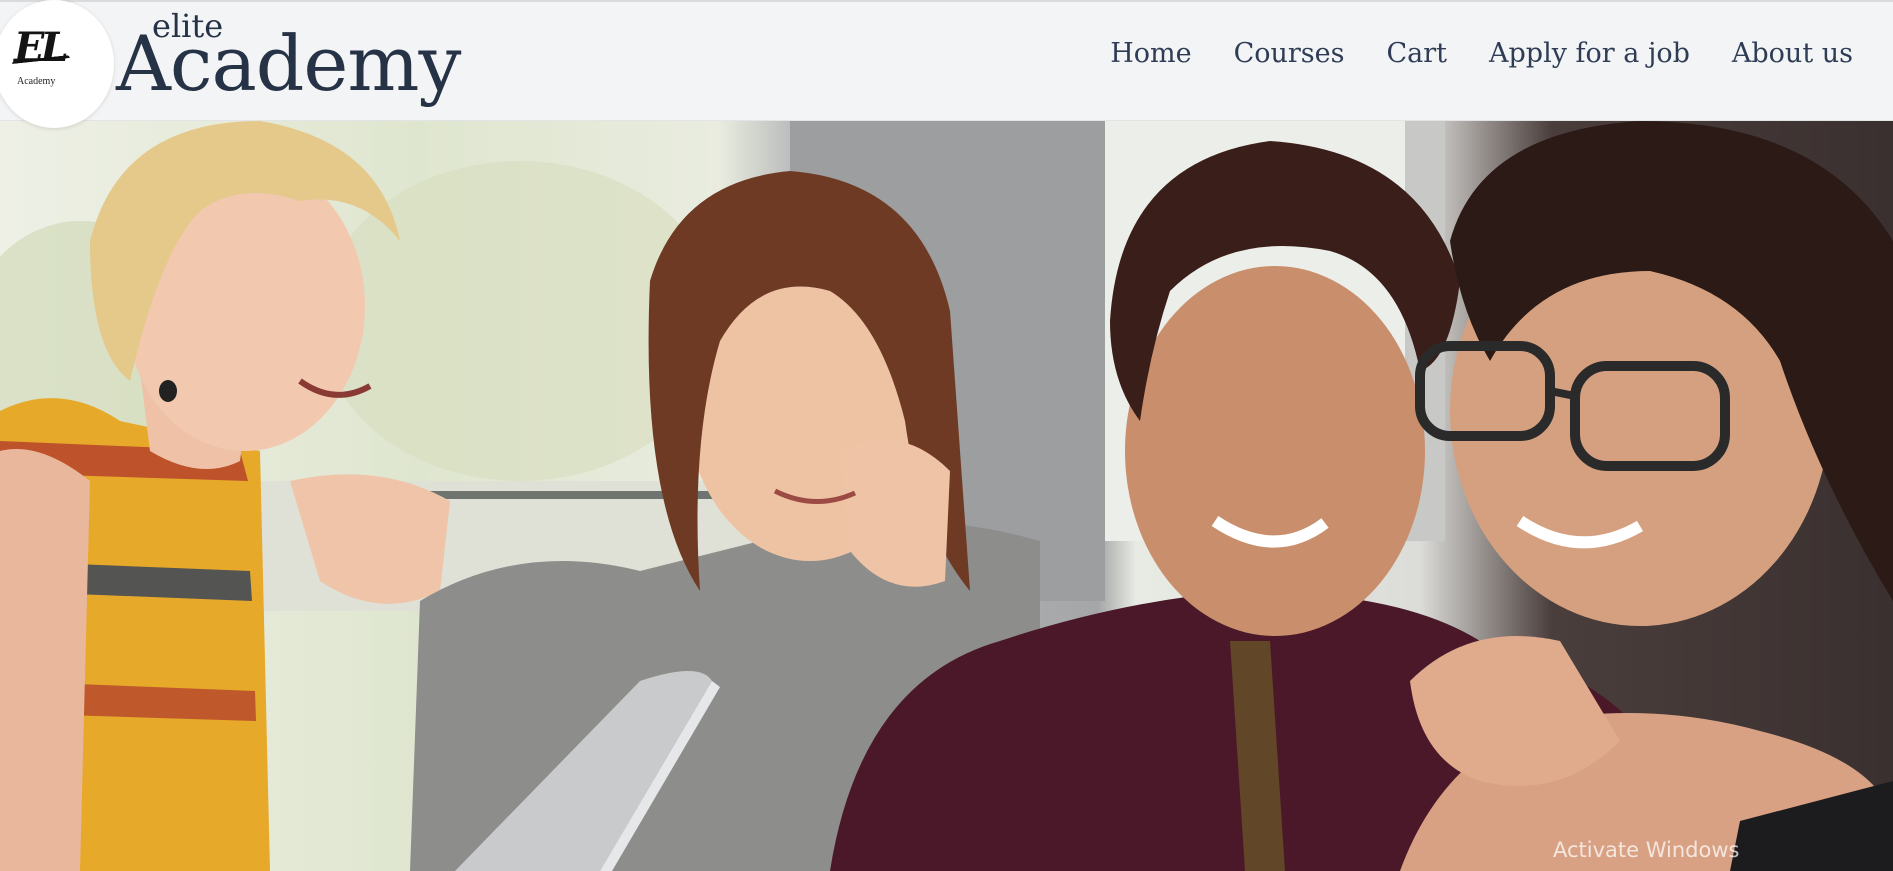  What do you see at coordinates (1417, 53) in the screenshot?
I see `nav-link-cart: Cart` at bounding box center [1417, 53].